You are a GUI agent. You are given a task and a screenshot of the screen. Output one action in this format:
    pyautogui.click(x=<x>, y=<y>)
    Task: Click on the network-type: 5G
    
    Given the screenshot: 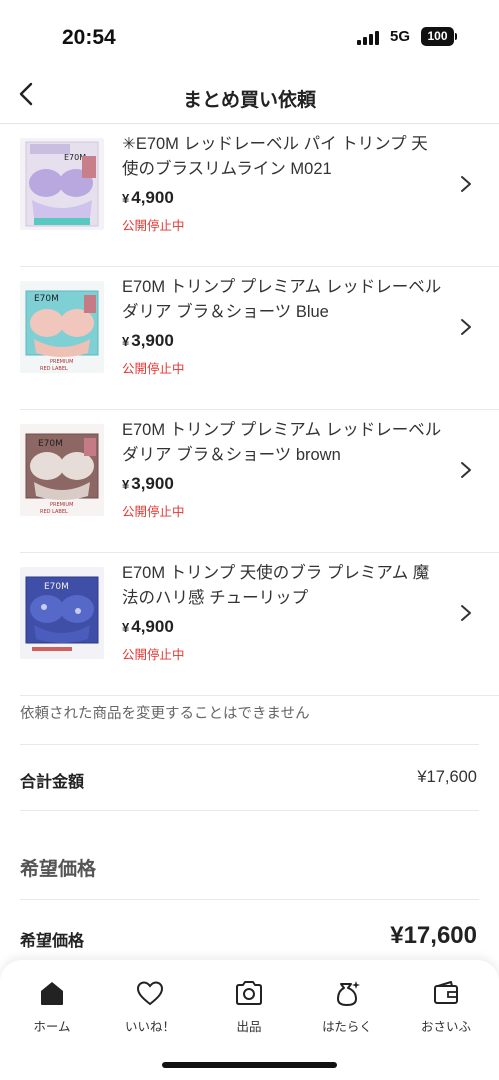 What is the action you would take?
    pyautogui.click(x=400, y=36)
    